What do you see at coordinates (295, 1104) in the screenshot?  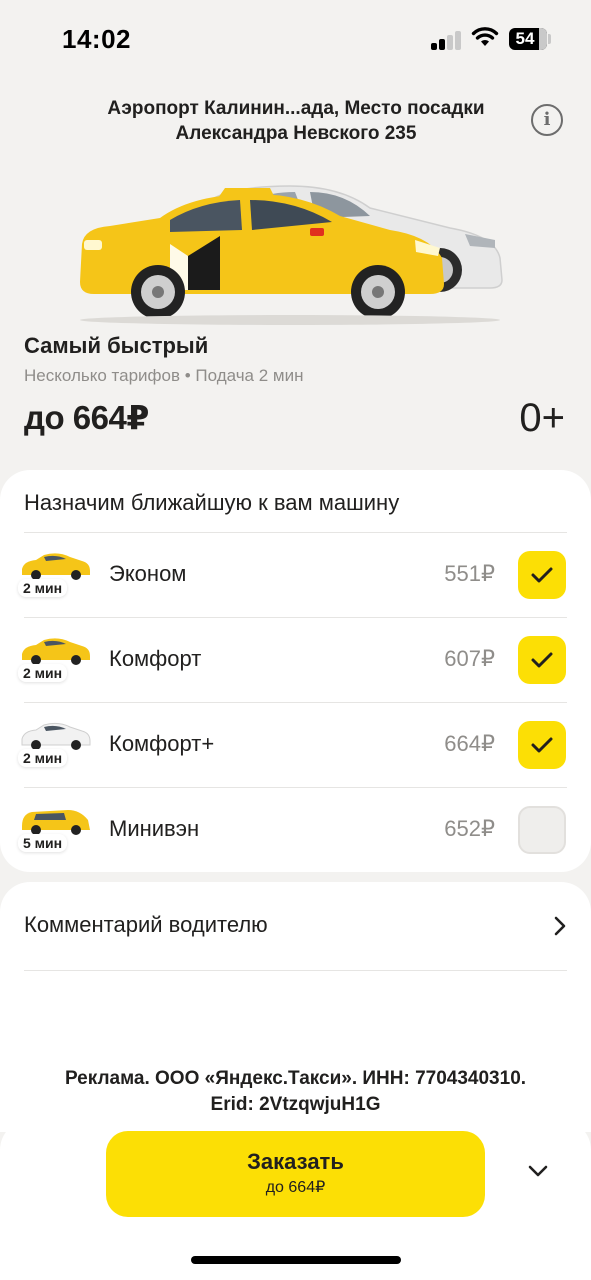 I see `ad-line-2: Erid: 2VtzqwjuH1G` at bounding box center [295, 1104].